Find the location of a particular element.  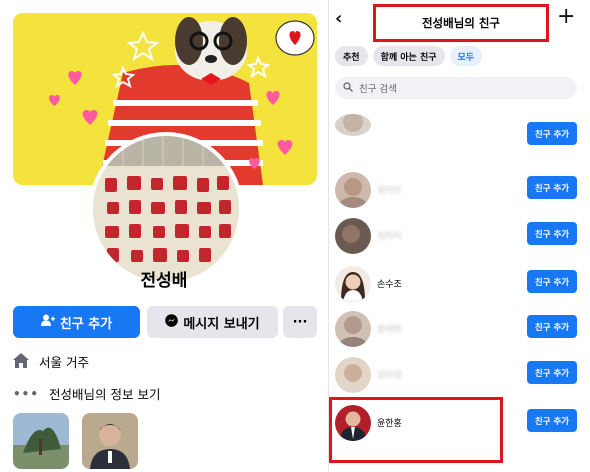

friend-row: 윤태희 친구 추가 is located at coordinates (459, 331).